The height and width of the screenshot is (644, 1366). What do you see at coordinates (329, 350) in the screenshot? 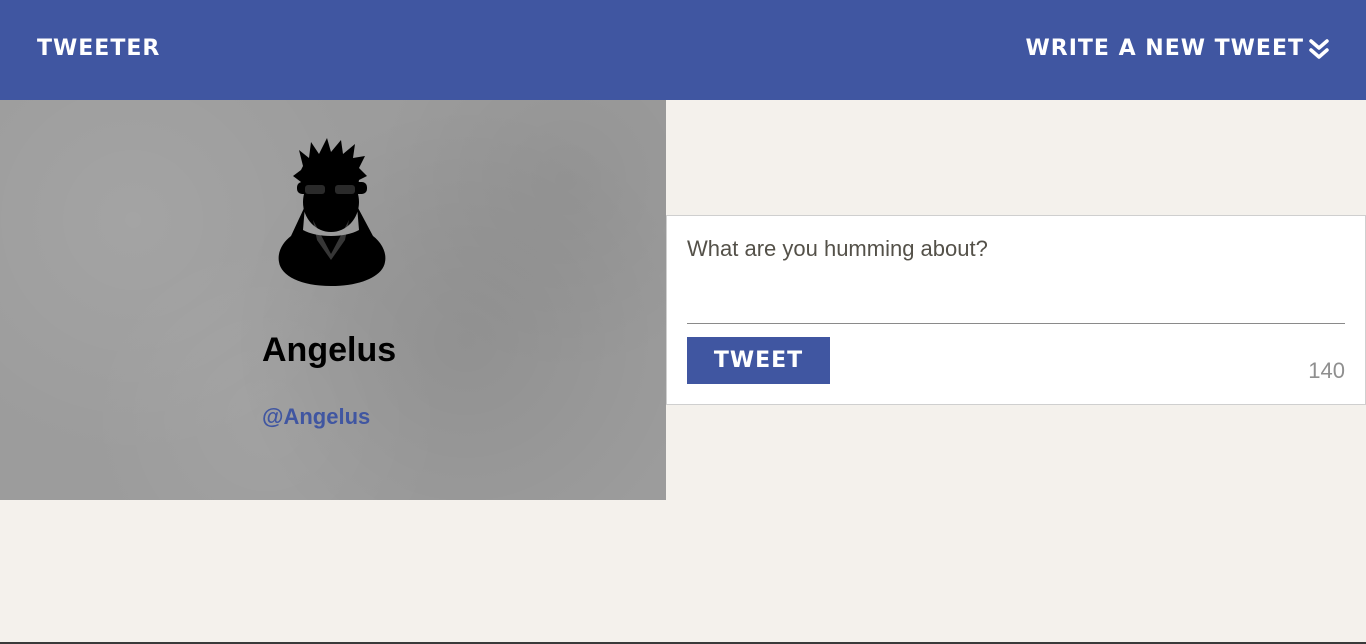
I see `profile-name: Angelus` at bounding box center [329, 350].